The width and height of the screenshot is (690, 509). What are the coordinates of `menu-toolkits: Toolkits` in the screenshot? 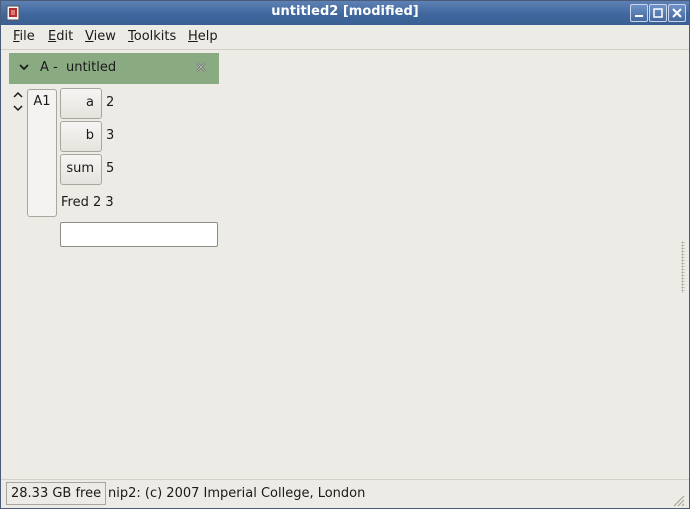 It's located at (152, 36).